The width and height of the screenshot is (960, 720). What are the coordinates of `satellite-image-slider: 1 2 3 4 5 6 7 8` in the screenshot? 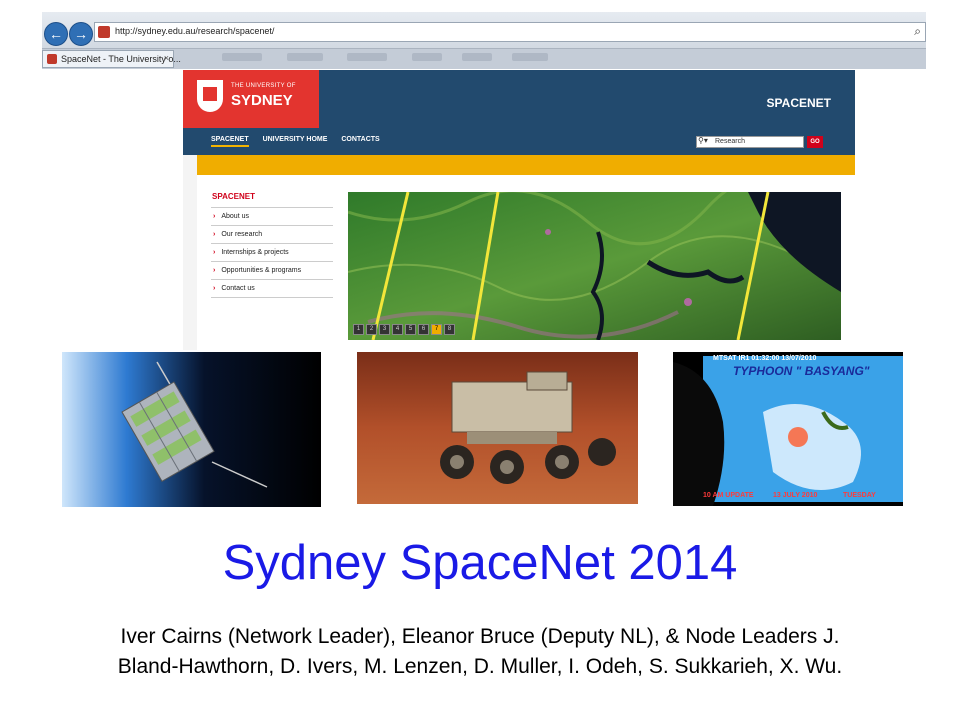 It's located at (594, 266).